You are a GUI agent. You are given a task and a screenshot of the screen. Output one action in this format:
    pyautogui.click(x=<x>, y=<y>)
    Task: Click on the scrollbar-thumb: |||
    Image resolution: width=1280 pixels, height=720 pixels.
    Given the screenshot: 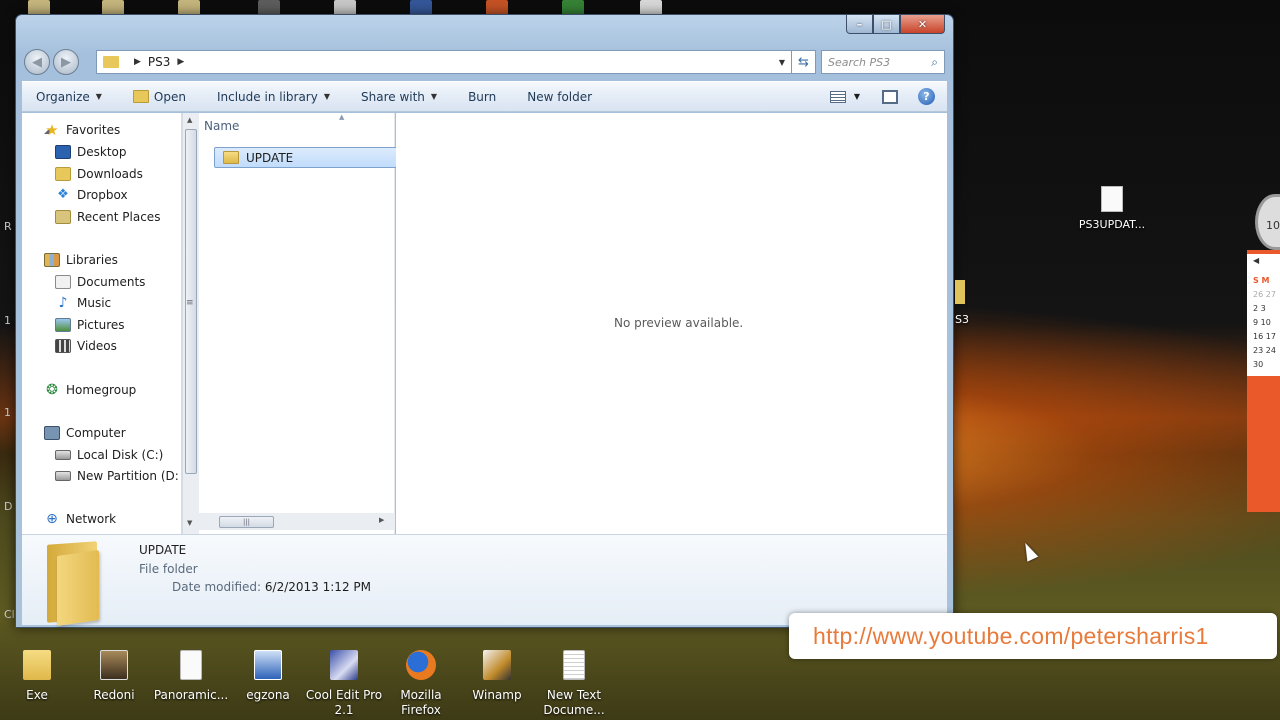 What is the action you would take?
    pyautogui.click(x=246, y=522)
    